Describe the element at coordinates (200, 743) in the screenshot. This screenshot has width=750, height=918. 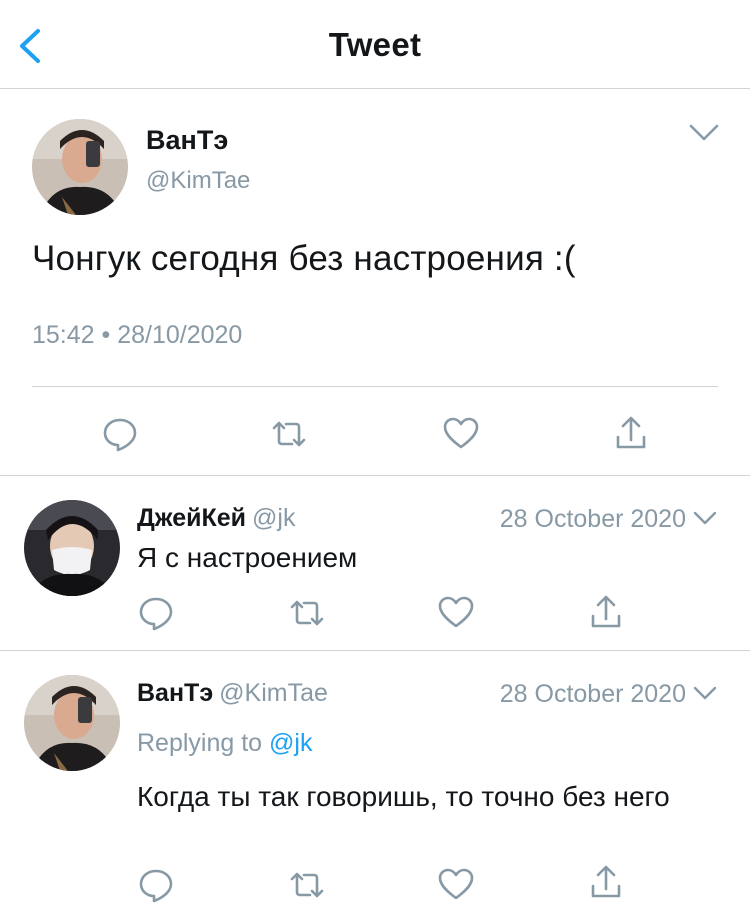
I see `replying-to-label: Replying to` at that location.